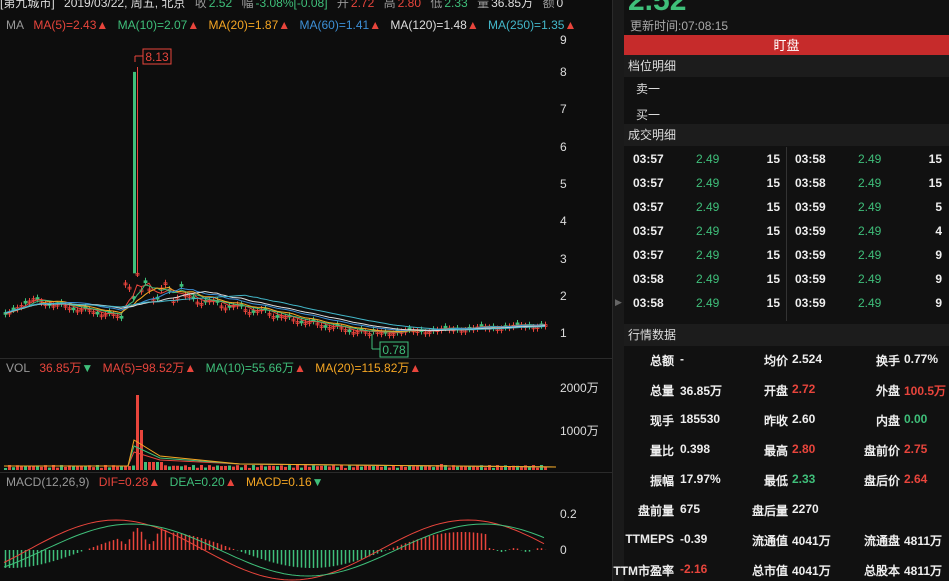 The height and width of the screenshot is (581, 949). Describe the element at coordinates (786, 135) in the screenshot. I see `trades-section-title: 成交明细` at that location.